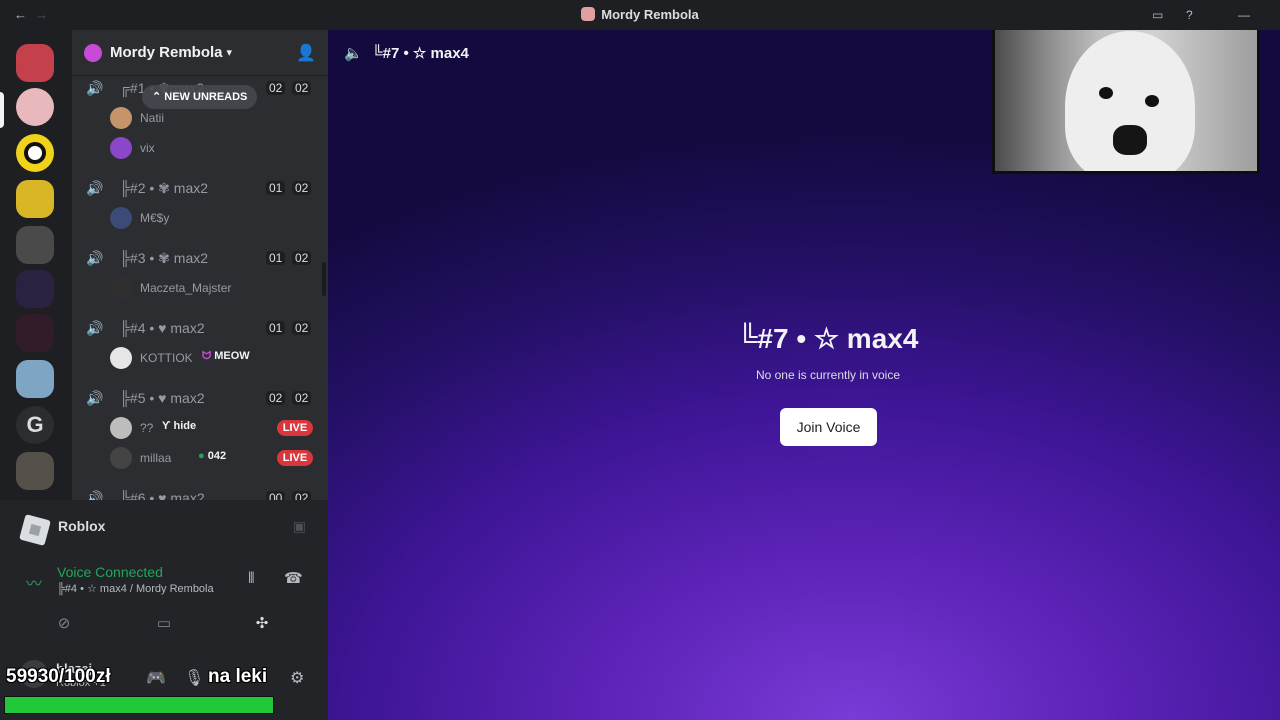 The height and width of the screenshot is (720, 1280). Describe the element at coordinates (110, 572) in the screenshot. I see `voice-status: Voice Connected` at that location.